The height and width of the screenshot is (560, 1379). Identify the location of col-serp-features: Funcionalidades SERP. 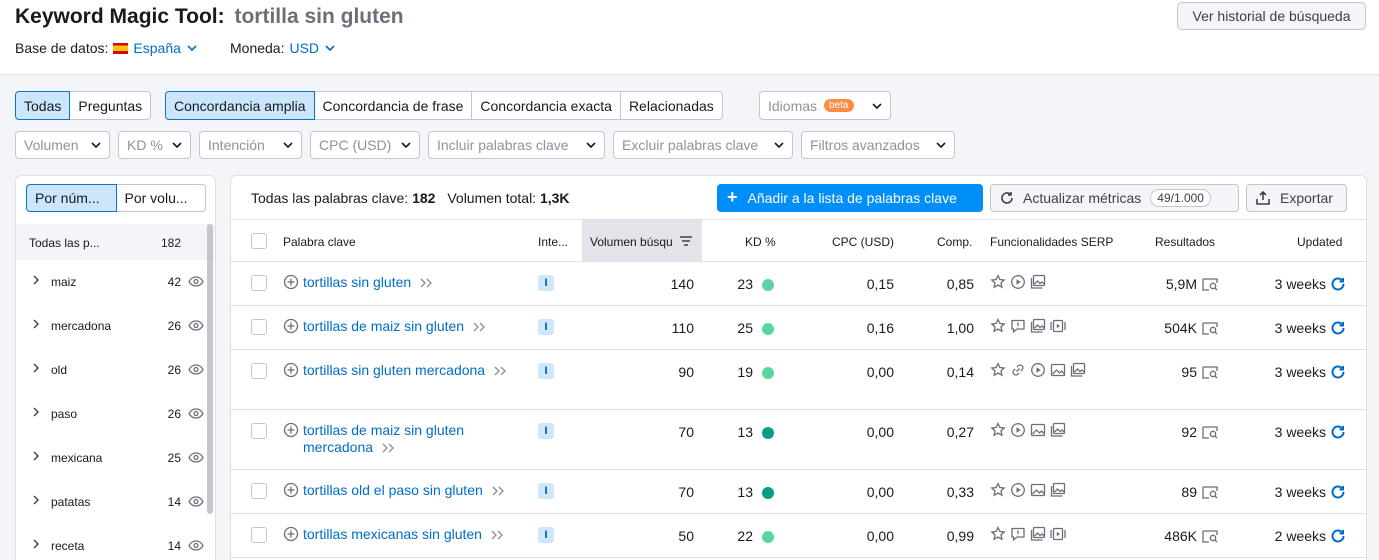
(1051, 242).